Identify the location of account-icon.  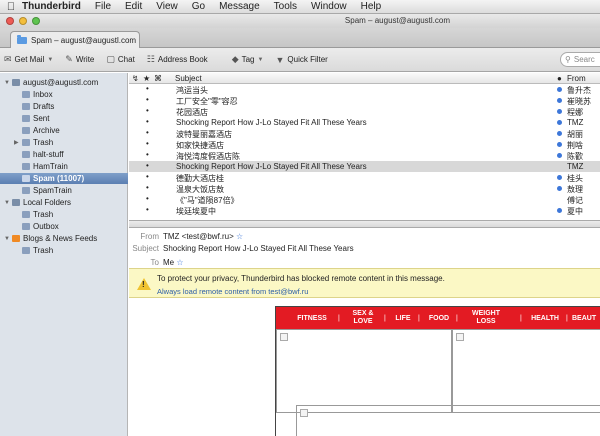
(16, 82).